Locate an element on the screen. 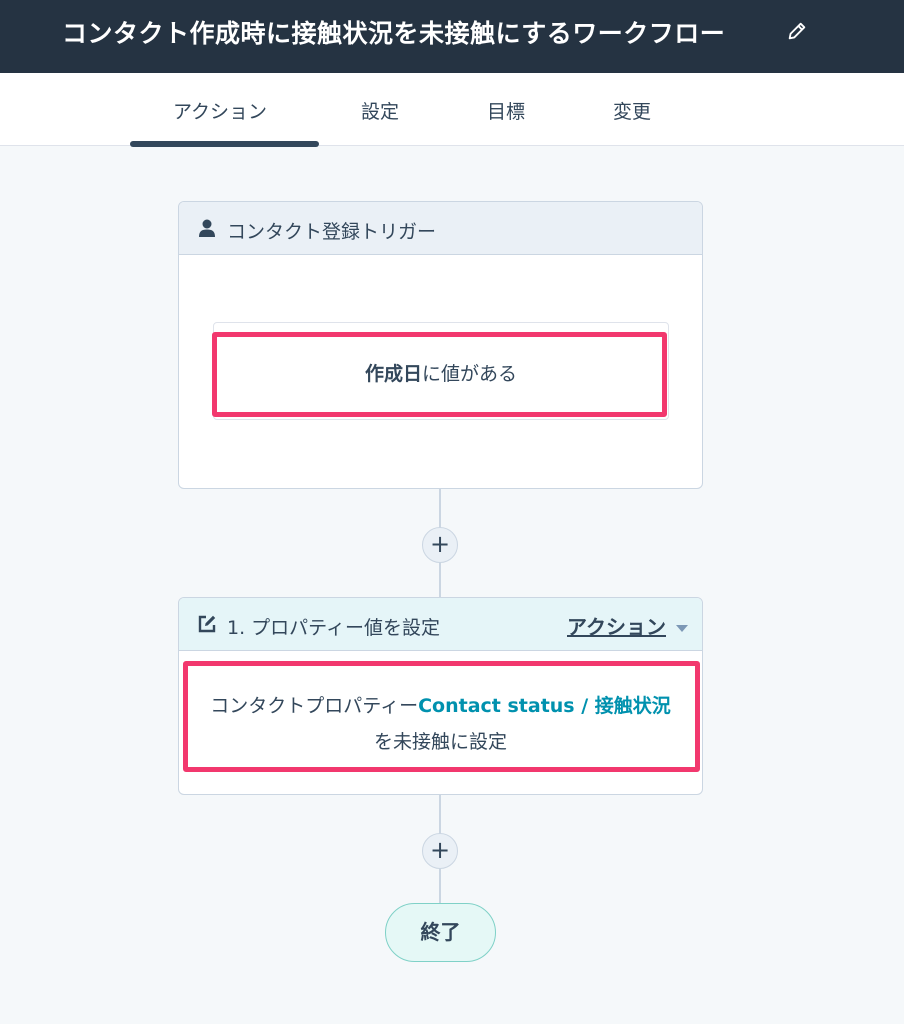 Image resolution: width=904 pixels, height=1024 pixels. end-node: 終了 is located at coordinates (440, 932).